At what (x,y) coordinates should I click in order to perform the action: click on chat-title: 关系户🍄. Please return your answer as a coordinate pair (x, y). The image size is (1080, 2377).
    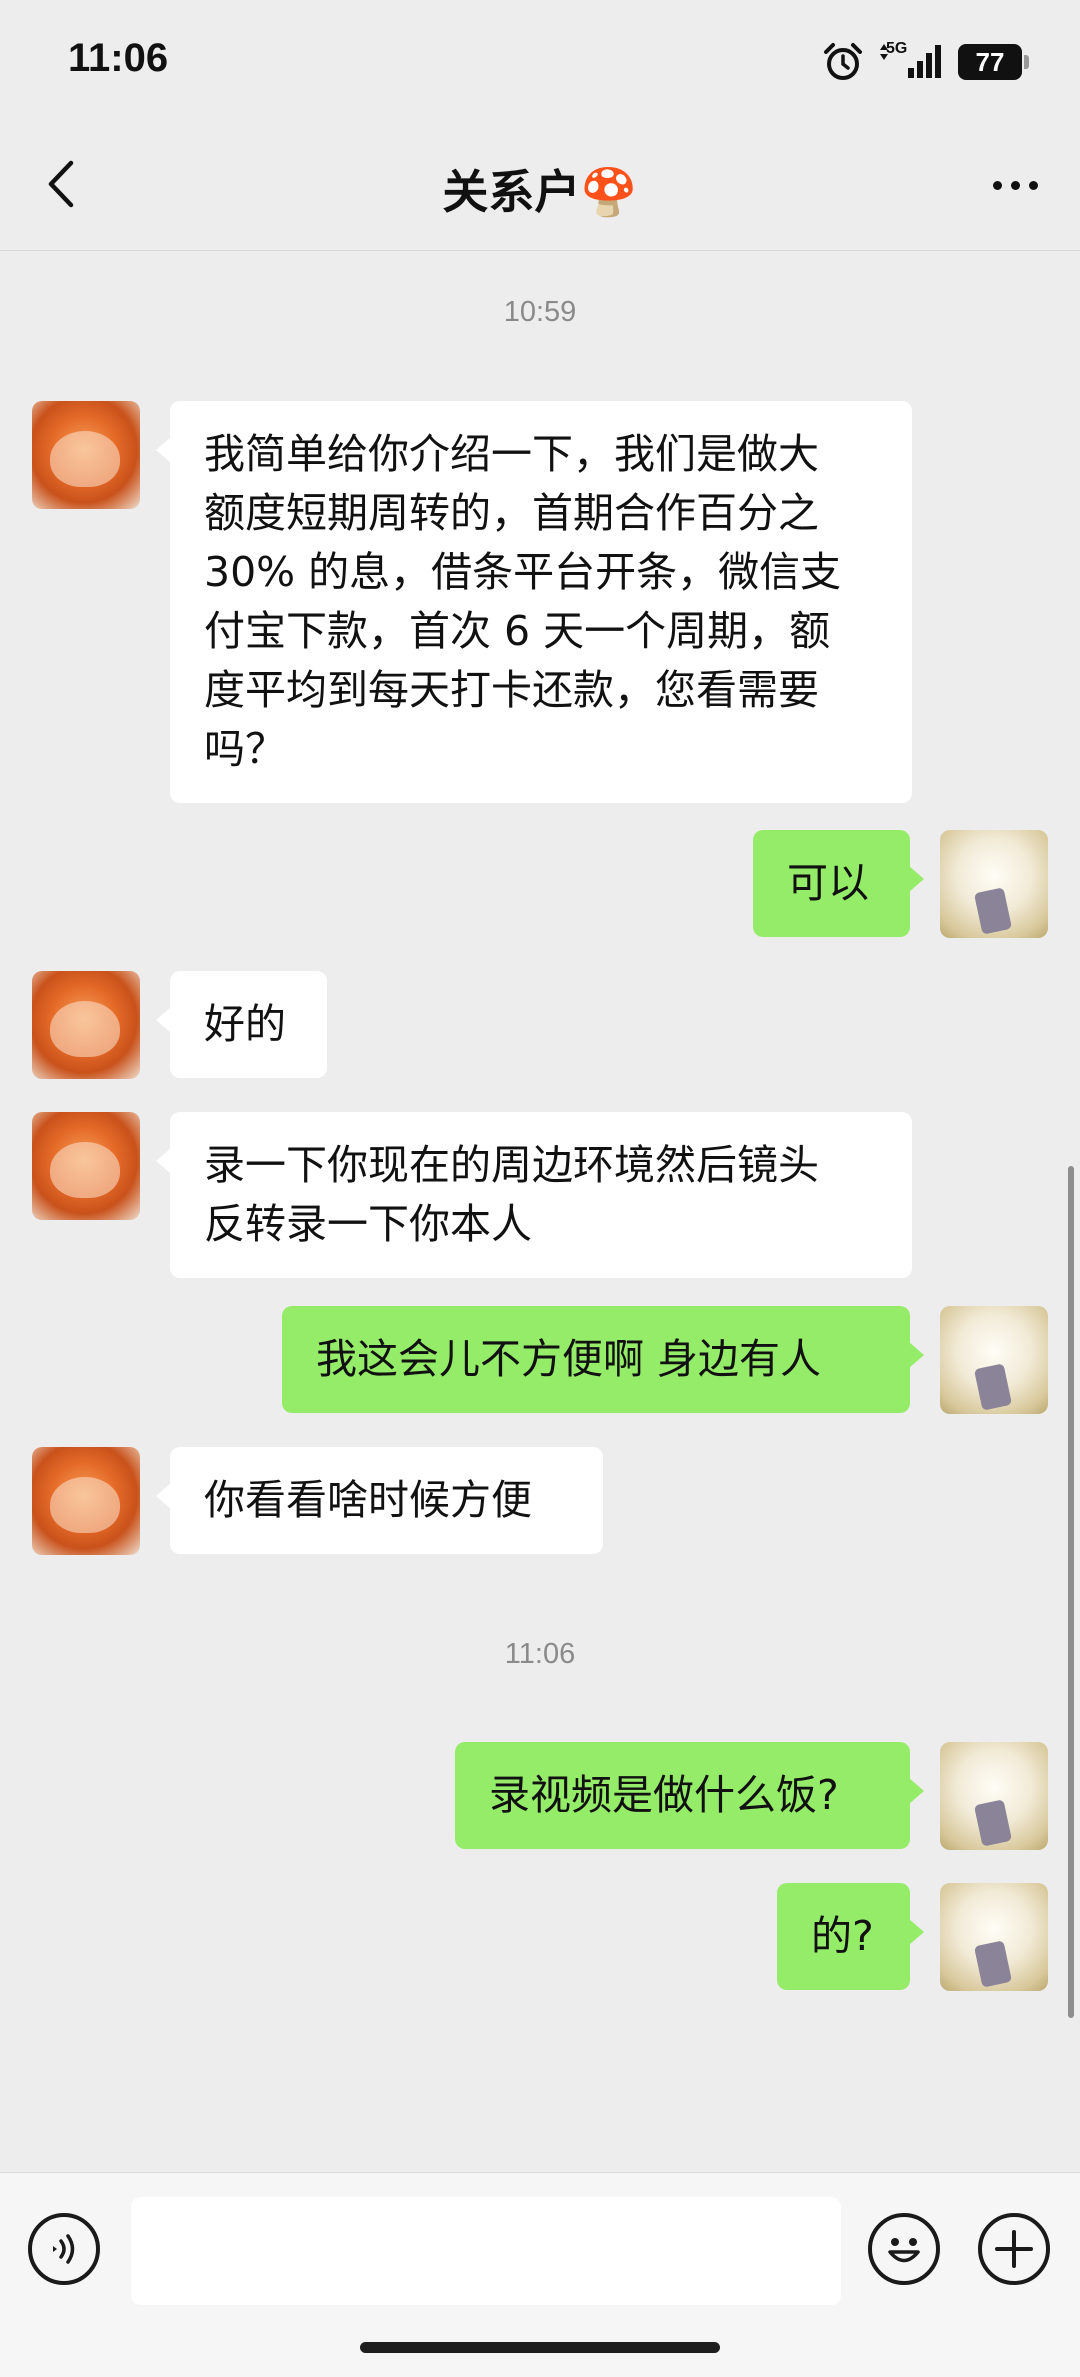
    Looking at the image, I should click on (540, 192).